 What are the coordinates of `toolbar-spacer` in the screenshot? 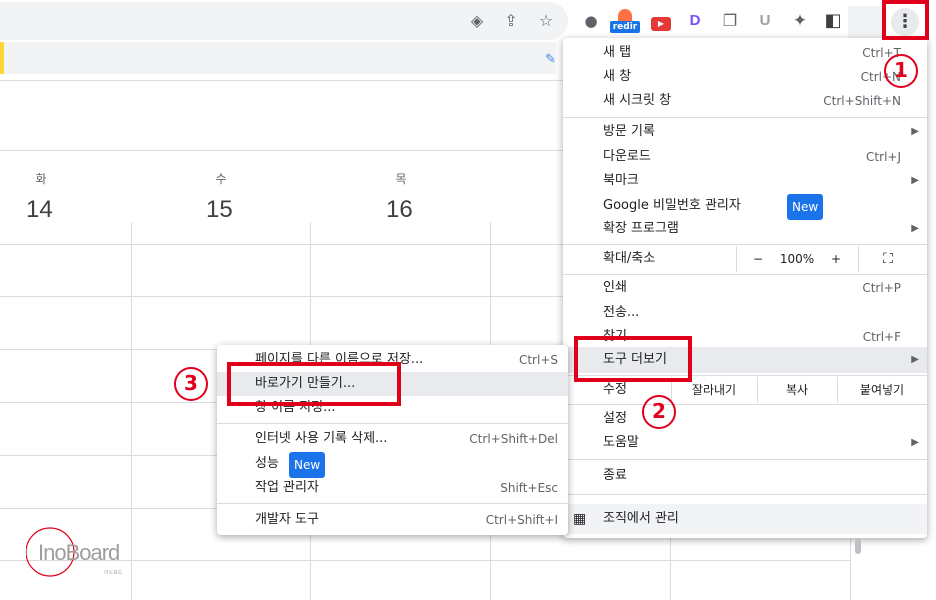 It's located at (865, 22).